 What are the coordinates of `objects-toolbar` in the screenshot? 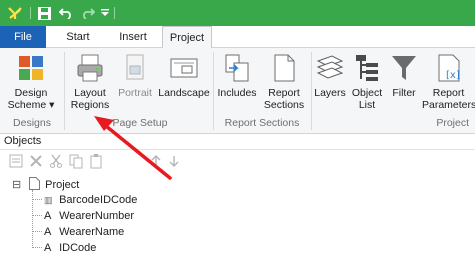 It's located at (237, 161).